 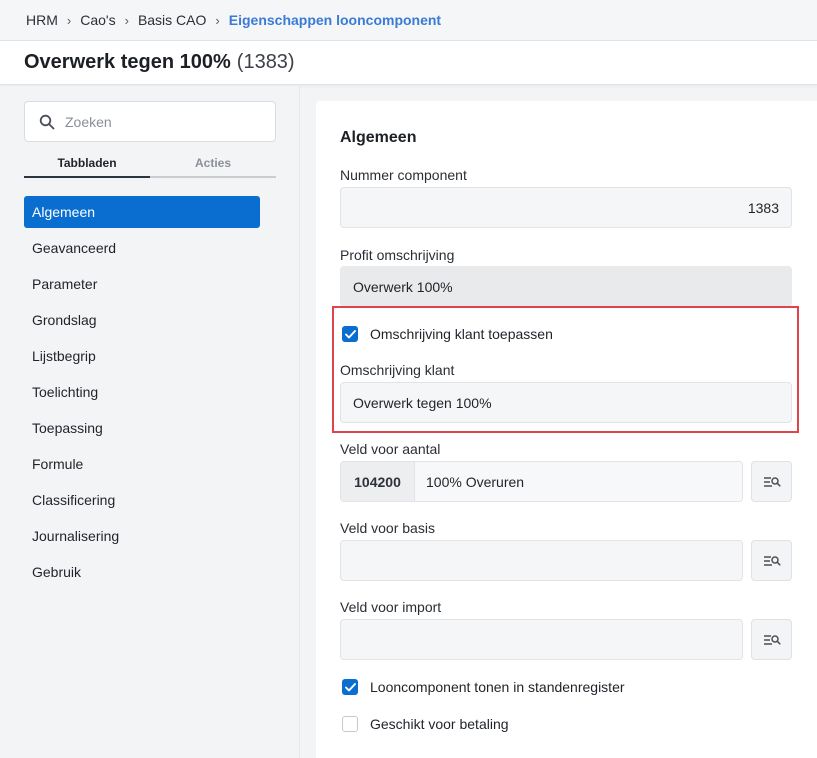 I want to click on nummer-component-label: Nummer component, so click(x=403, y=175).